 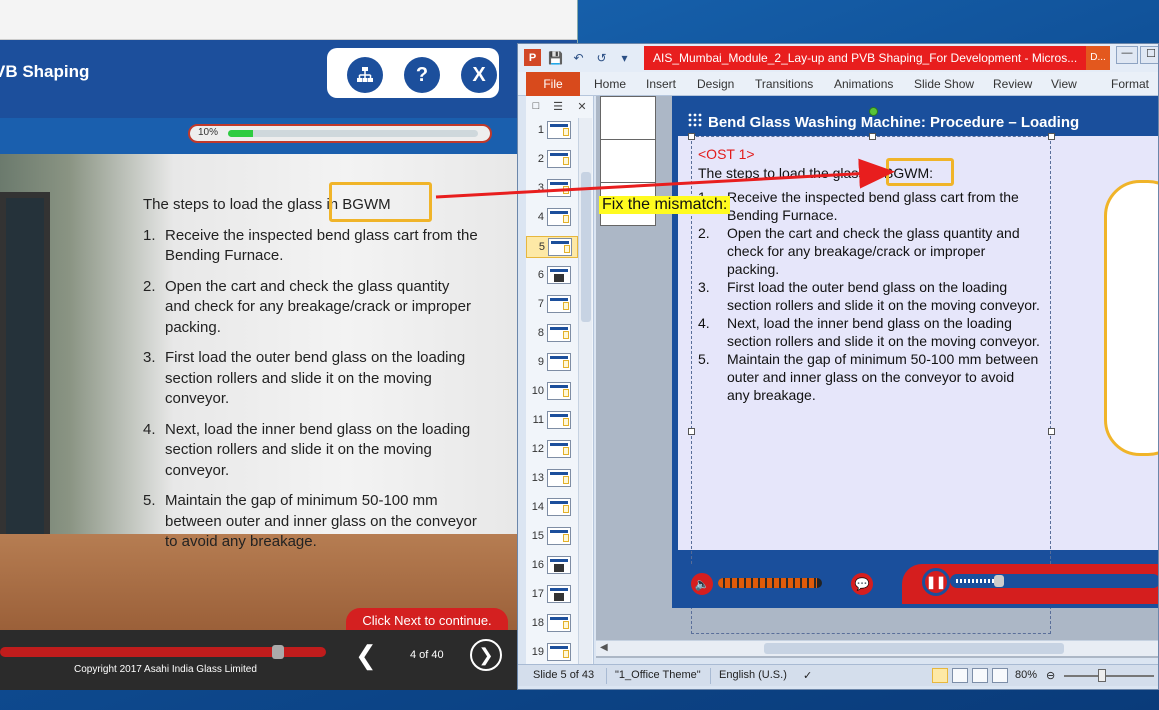 I want to click on progress-label: 10%, so click(x=208, y=132).